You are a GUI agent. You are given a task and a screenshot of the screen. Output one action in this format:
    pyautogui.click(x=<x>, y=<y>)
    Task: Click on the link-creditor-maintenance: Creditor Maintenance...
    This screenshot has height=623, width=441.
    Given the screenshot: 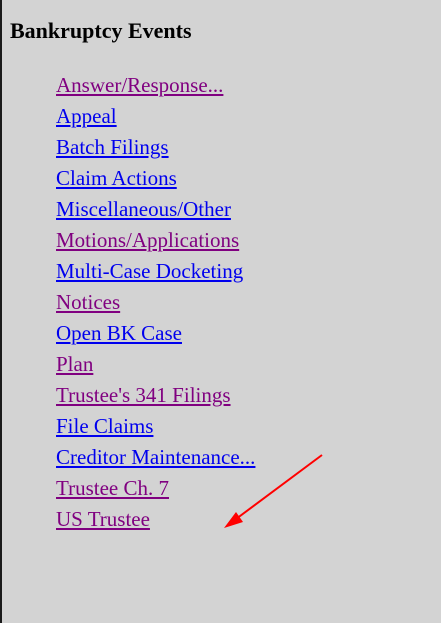 What is the action you would take?
    pyautogui.click(x=155, y=457)
    